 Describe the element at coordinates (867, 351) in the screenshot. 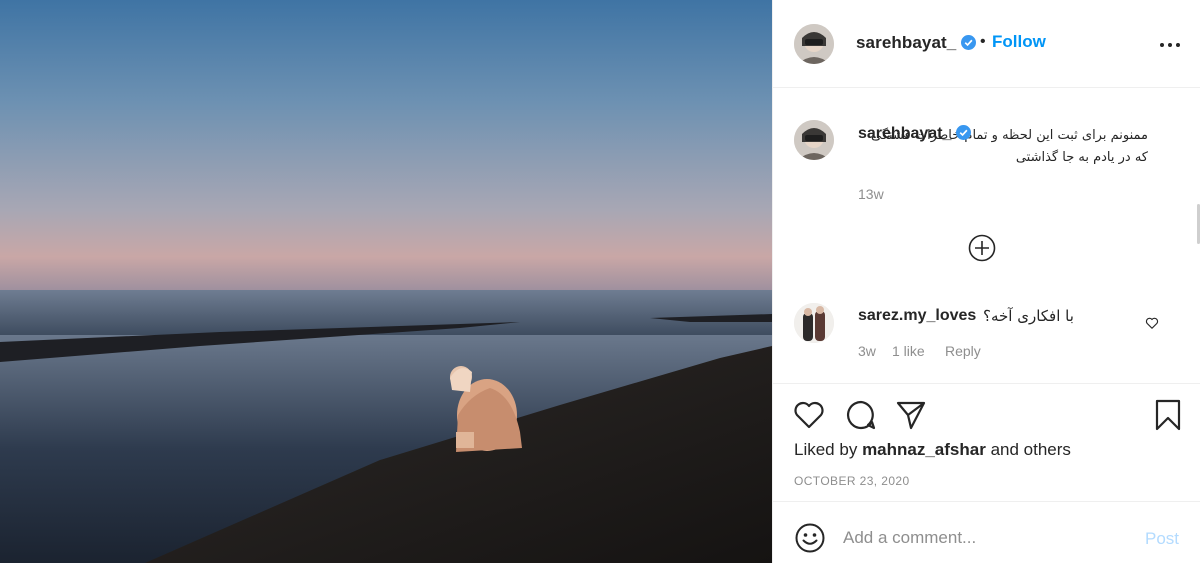

I see `comment-timestamp: 3w` at that location.